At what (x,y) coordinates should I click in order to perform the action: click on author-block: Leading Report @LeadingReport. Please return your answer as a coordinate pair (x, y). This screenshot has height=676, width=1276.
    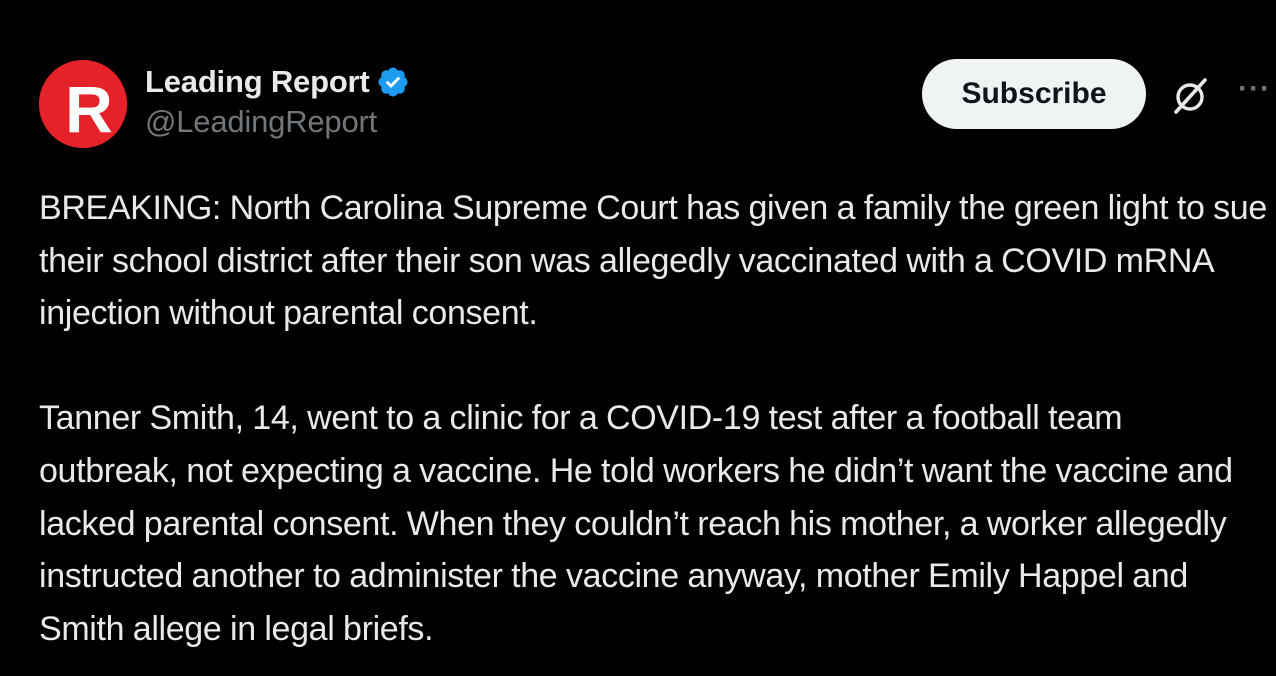
    Looking at the image, I should click on (277, 100).